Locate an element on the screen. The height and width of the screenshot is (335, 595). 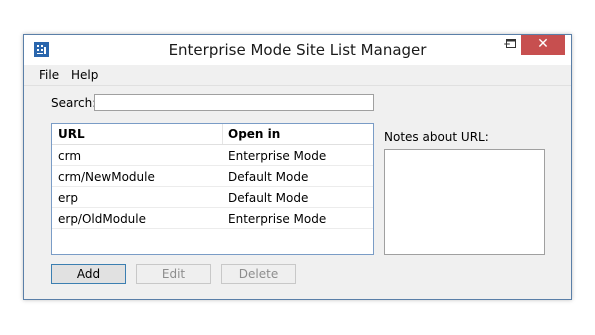
cell-url: crm/NewModule is located at coordinates (106, 177).